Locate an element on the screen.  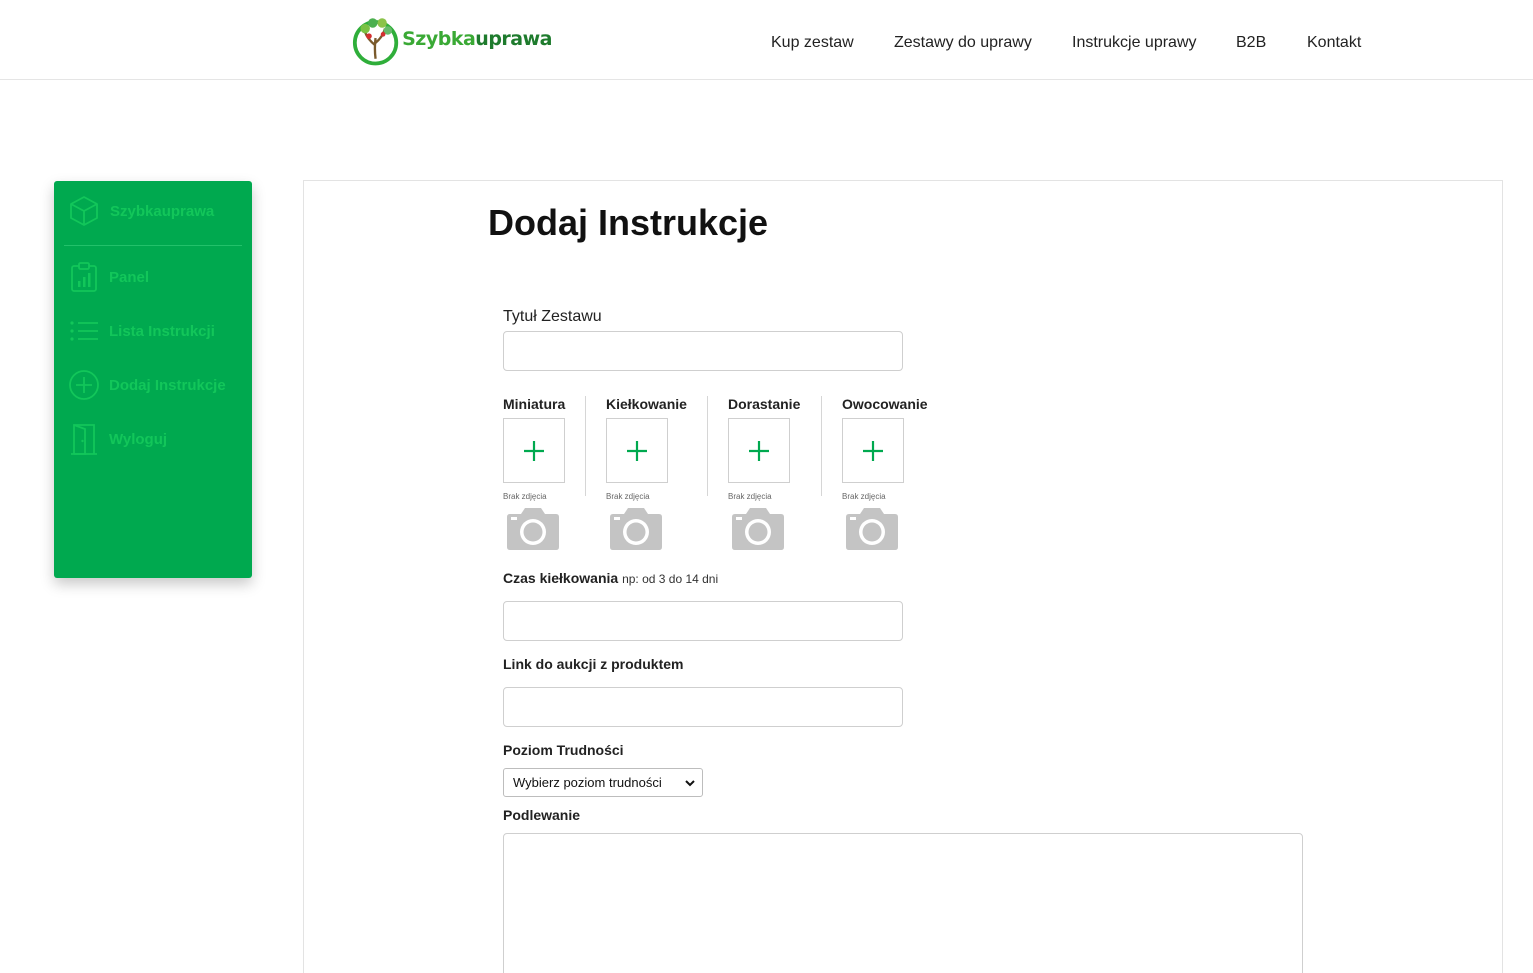
auction-link-input is located at coordinates (703, 707).